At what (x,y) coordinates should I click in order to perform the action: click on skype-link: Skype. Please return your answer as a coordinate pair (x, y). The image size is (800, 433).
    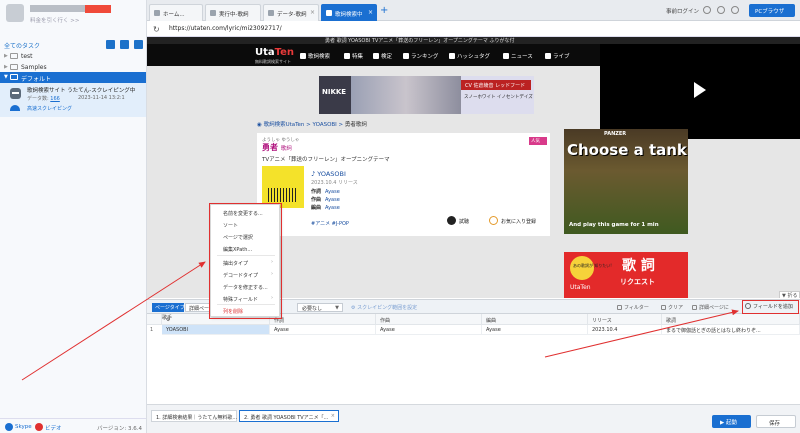
    Looking at the image, I should click on (23, 427).